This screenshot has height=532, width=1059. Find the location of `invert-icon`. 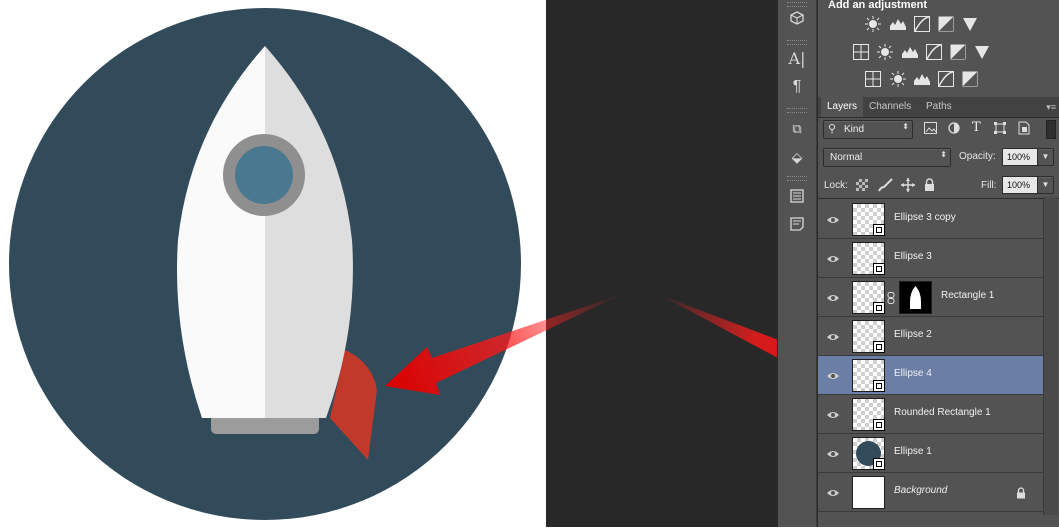

invert-icon is located at coordinates (873, 79).